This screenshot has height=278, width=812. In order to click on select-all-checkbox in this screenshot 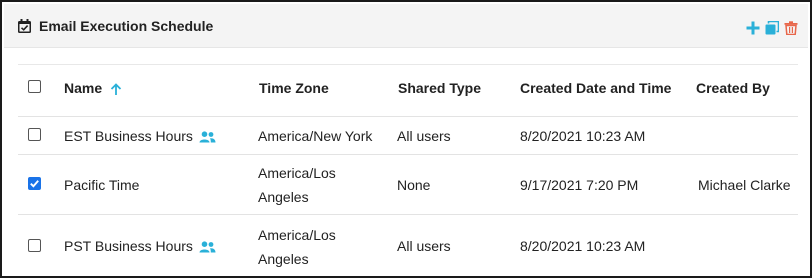, I will do `click(34, 86)`.